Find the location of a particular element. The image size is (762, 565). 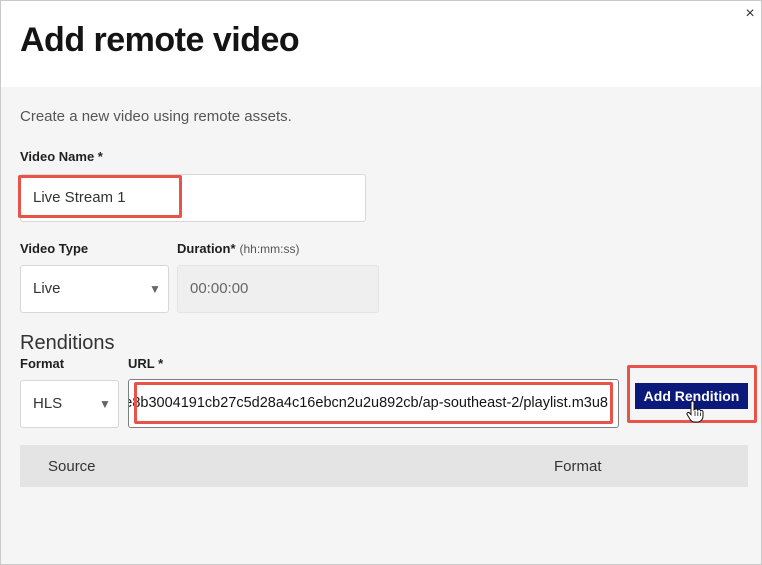

duration-input: 00:00:00 is located at coordinates (278, 289).